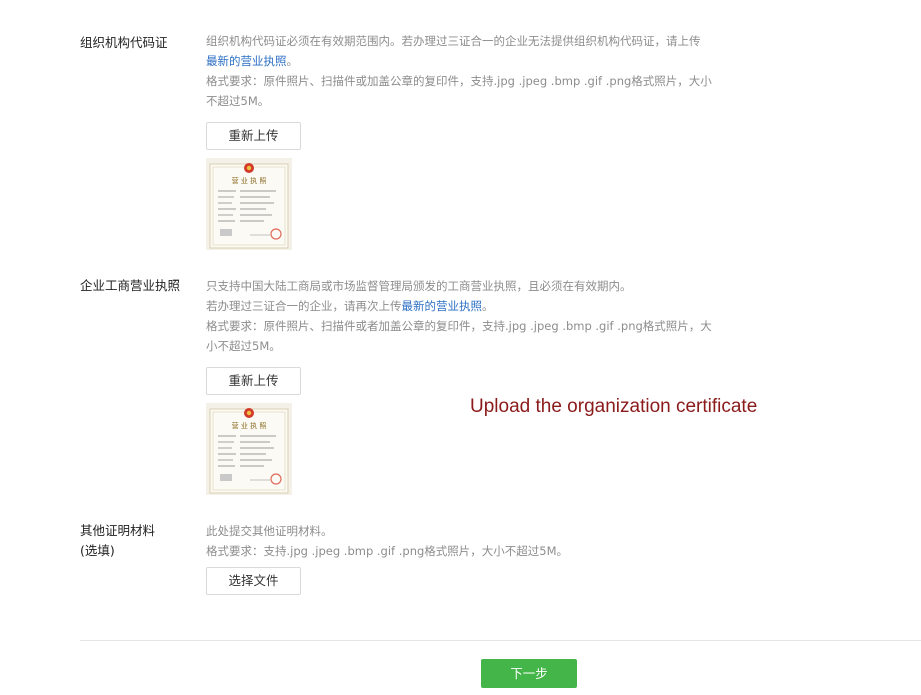 This screenshot has width=921, height=695. Describe the element at coordinates (529, 673) in the screenshot. I see `next-step-button: 下一步` at that location.